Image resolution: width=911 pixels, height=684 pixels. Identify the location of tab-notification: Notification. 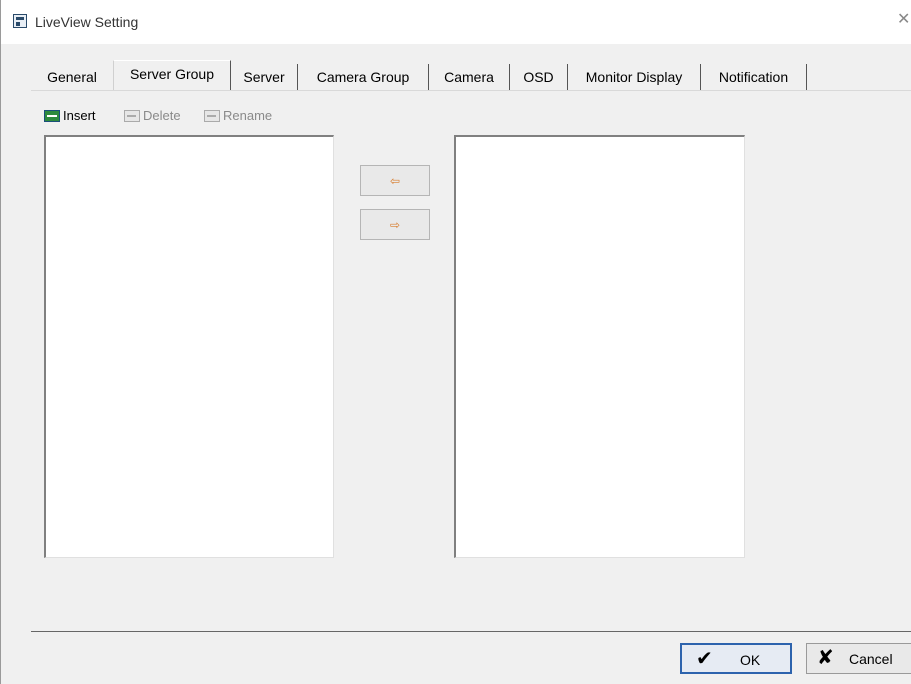
(754, 77).